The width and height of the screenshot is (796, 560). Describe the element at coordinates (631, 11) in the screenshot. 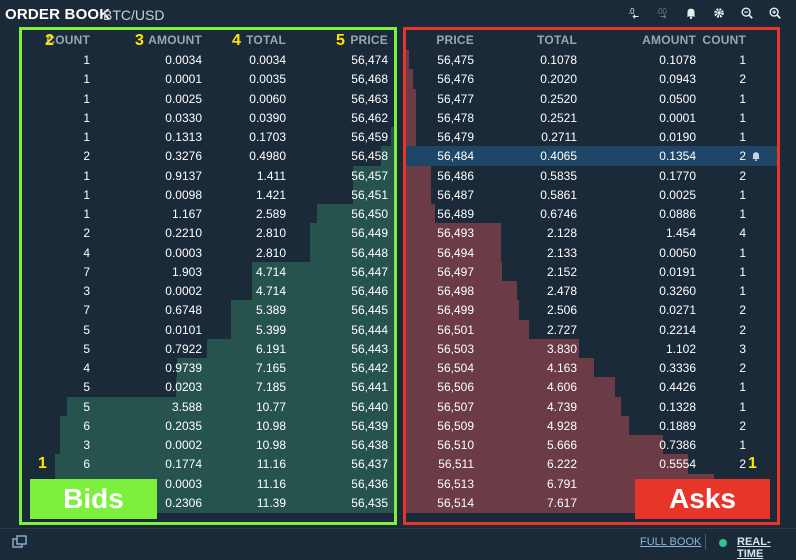

I see `svg-text: .0` at that location.